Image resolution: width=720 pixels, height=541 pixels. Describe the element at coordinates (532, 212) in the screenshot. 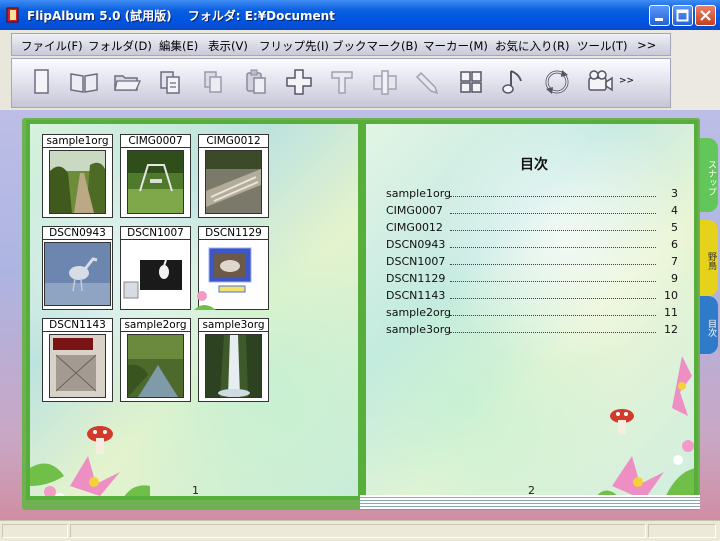

I see `toc-entry: CIMG0007 4` at that location.